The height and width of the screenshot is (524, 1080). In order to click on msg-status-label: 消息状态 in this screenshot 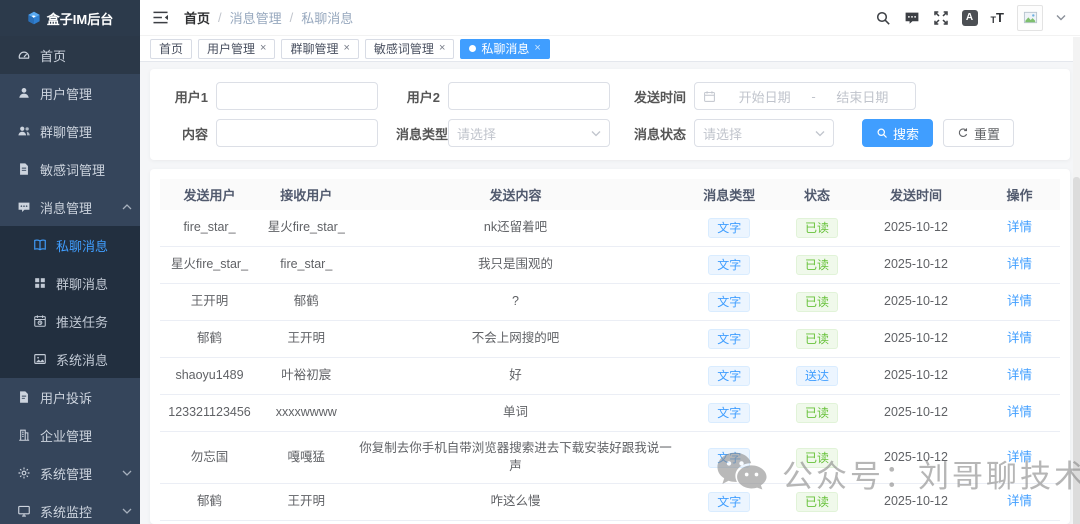, I will do `click(659, 134)`.